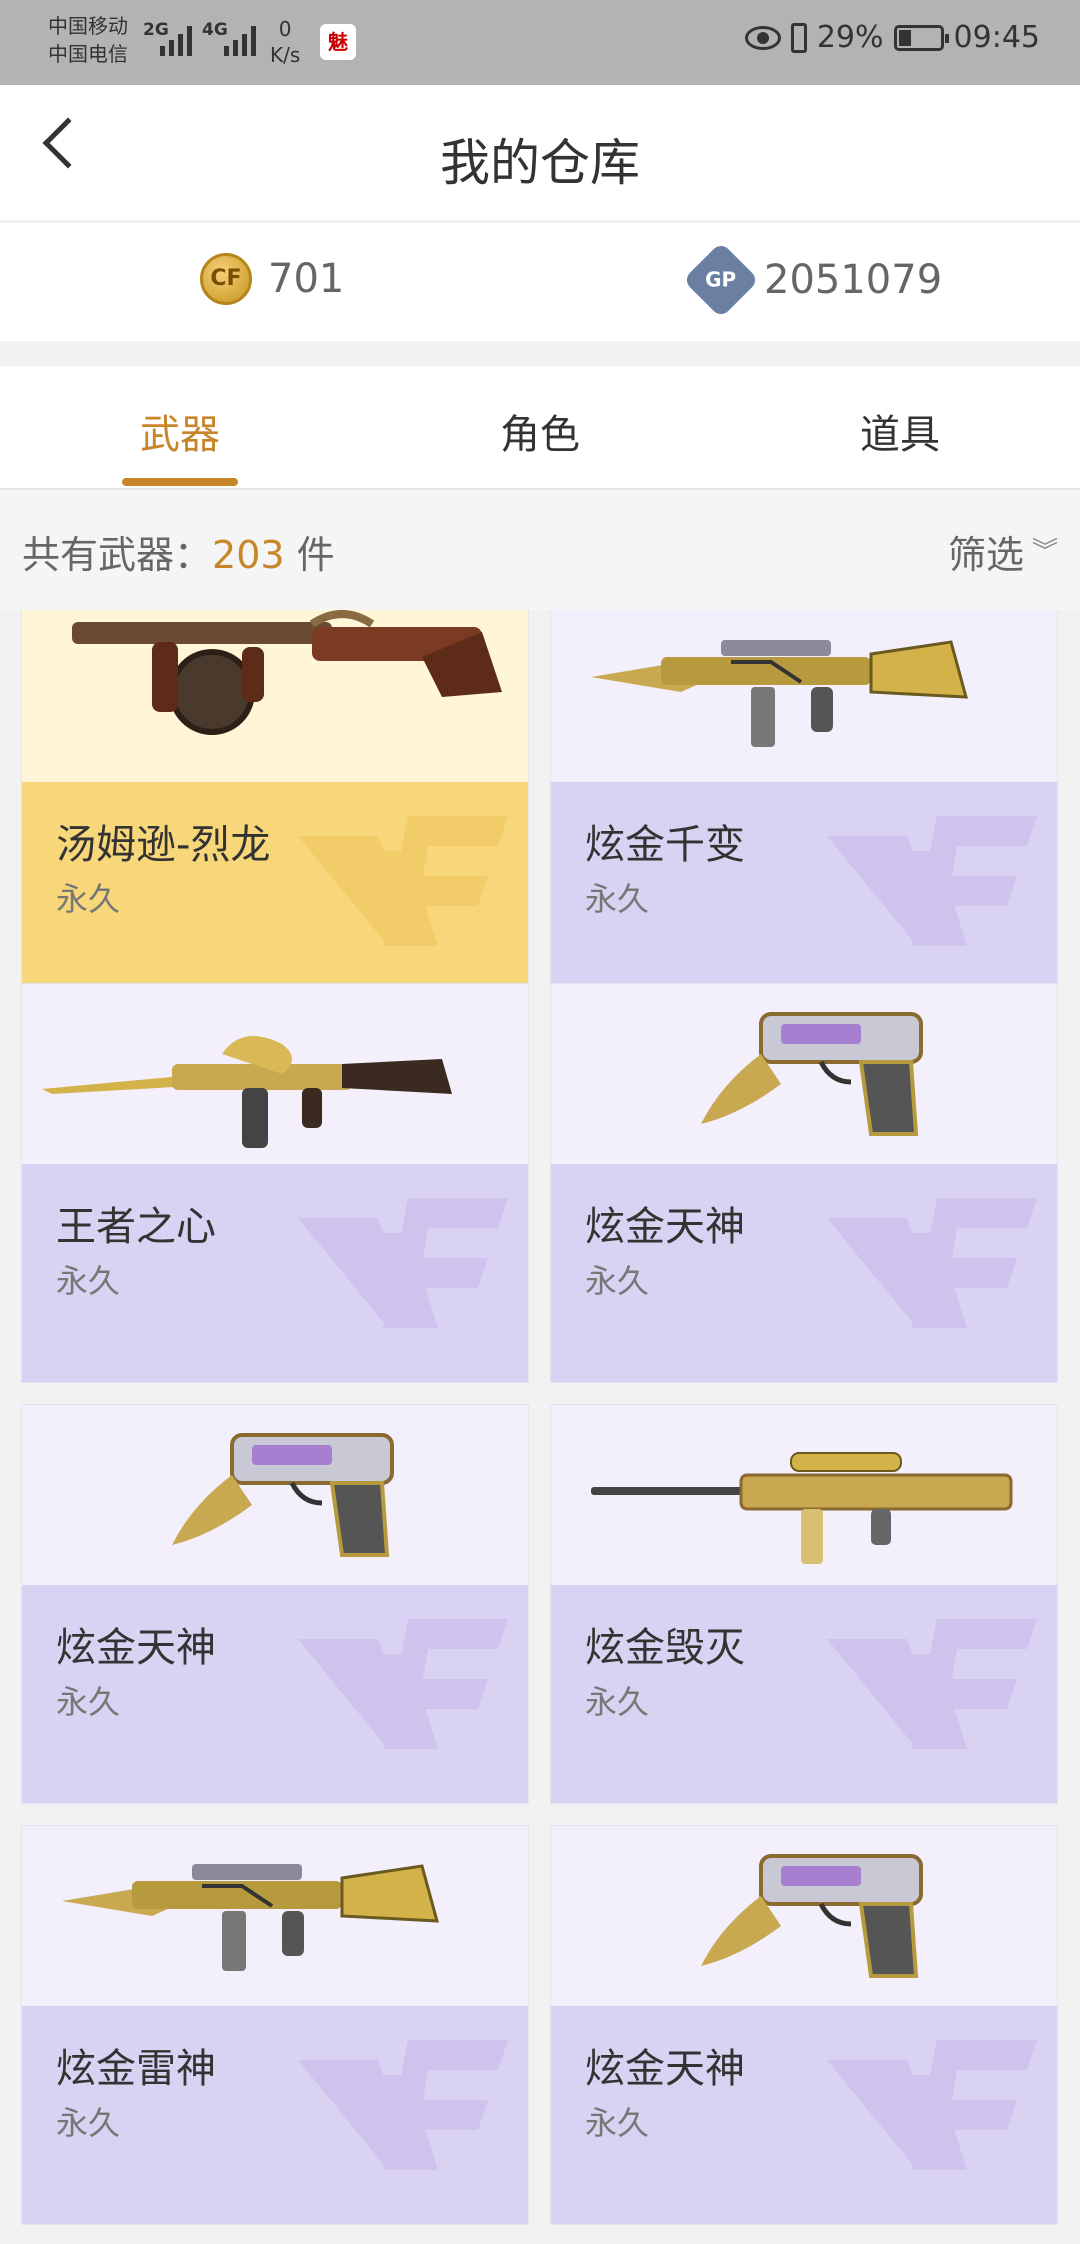 Image resolution: width=1080 pixels, height=2244 pixels. I want to click on weapon-name: 炫金千变, so click(665, 845).